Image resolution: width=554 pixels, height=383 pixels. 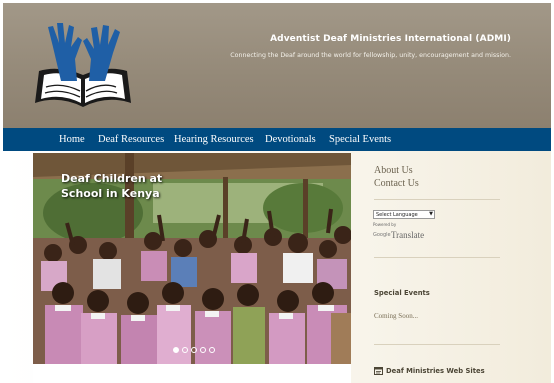 What do you see at coordinates (83, 69) in the screenshot?
I see `admi-logo` at bounding box center [83, 69].